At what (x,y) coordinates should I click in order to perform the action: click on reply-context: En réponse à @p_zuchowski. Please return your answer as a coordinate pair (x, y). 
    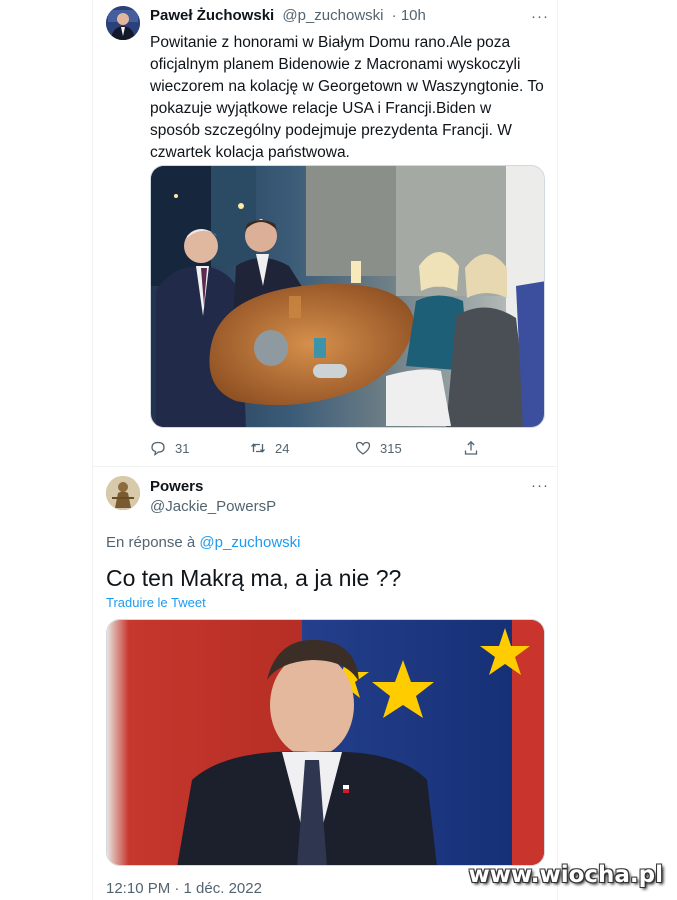
    Looking at the image, I should click on (203, 542).